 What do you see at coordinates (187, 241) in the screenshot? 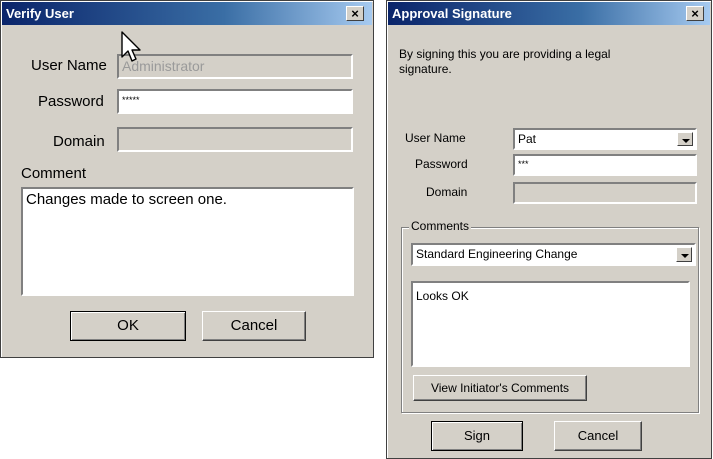
I see `comment-textarea: Changes made to screen one.` at bounding box center [187, 241].